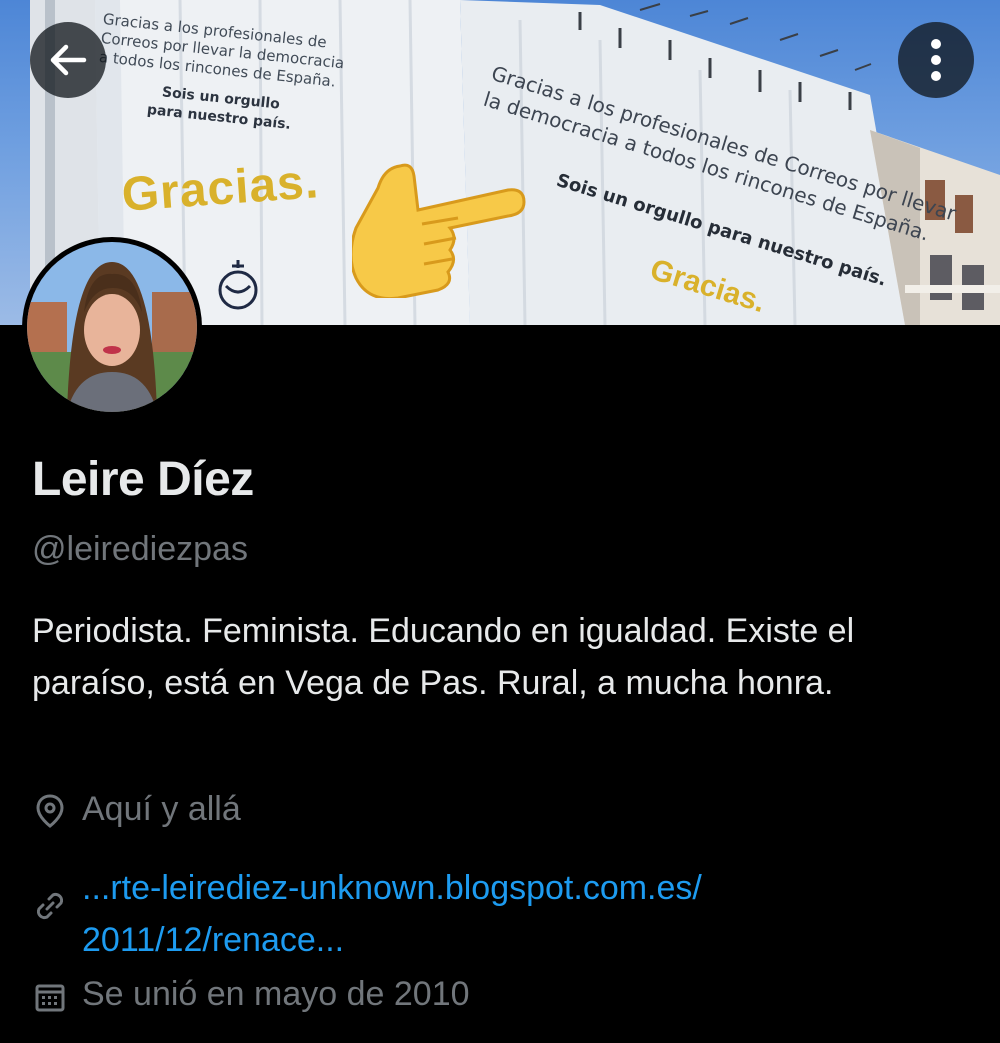 Image resolution: width=1000 pixels, height=1043 pixels. Describe the element at coordinates (50, 998) in the screenshot. I see `calendar-icon` at that location.